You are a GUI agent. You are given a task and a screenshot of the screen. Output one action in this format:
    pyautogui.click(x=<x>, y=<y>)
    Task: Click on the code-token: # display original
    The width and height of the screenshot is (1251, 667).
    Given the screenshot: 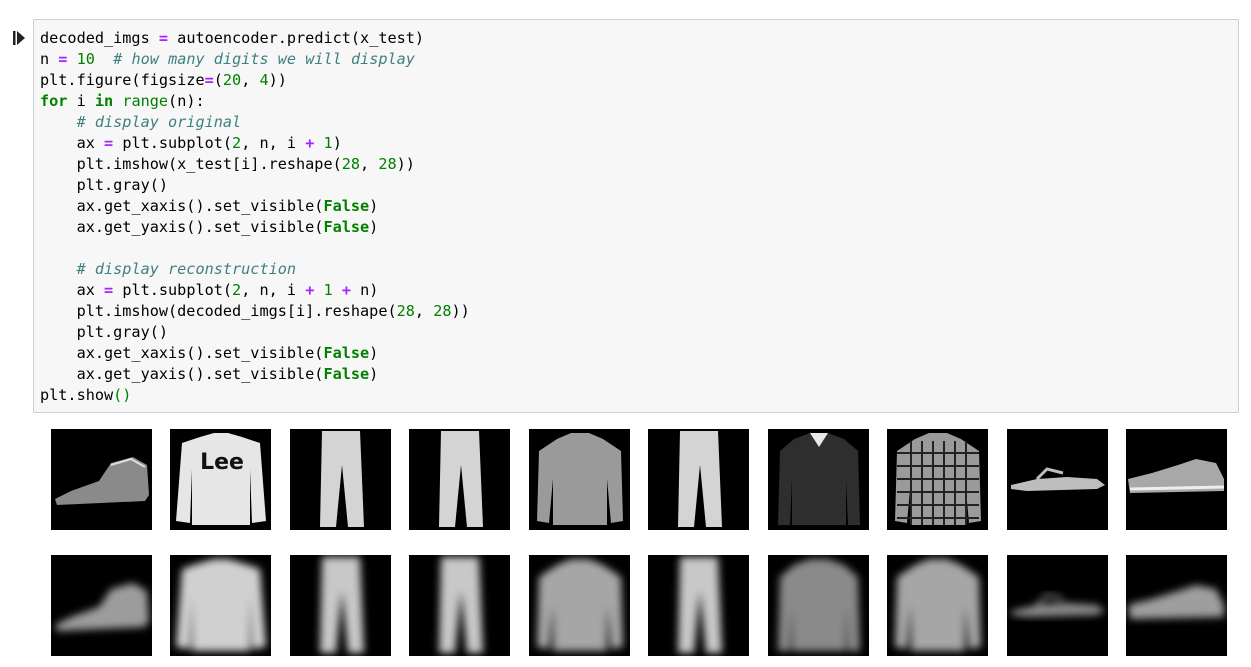 What is the action you would take?
    pyautogui.click(x=159, y=122)
    